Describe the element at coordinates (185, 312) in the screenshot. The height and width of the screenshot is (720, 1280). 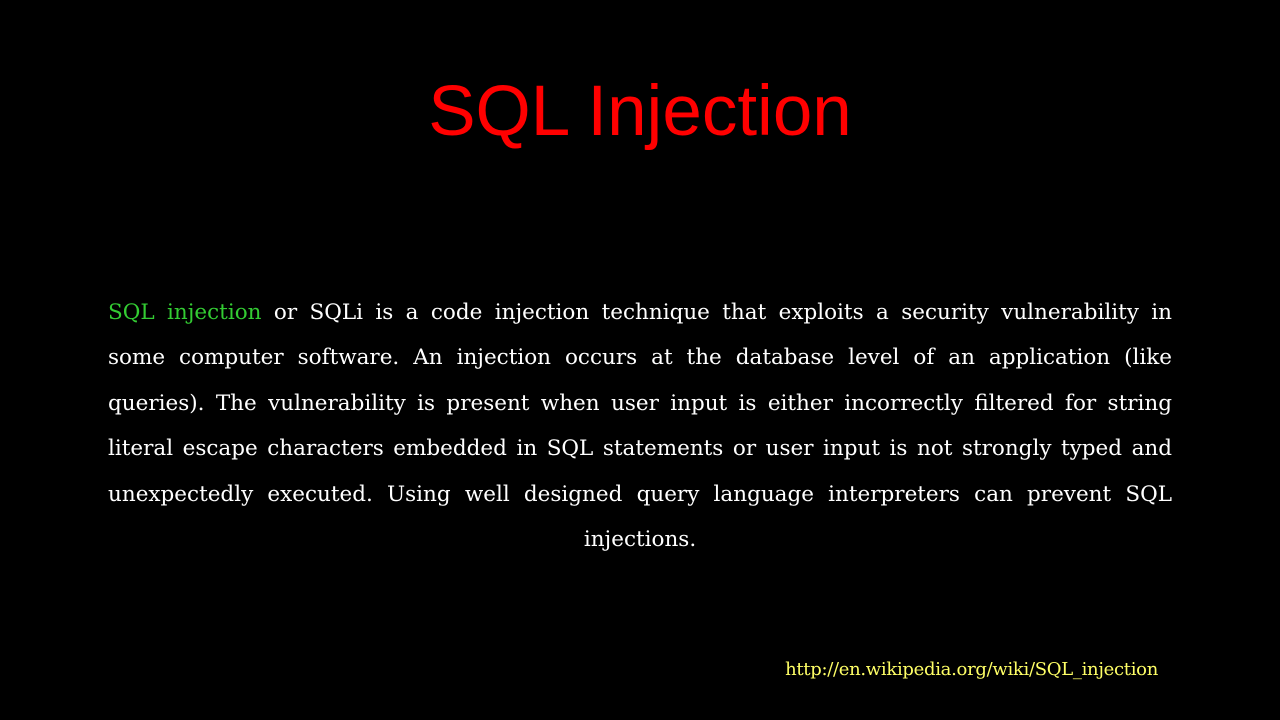
I see `highlighted-term: SQL injection` at that location.